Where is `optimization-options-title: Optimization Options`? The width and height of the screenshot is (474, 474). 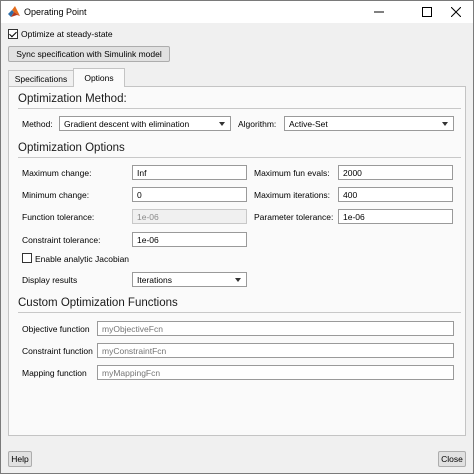 optimization-options-title: Optimization Options is located at coordinates (71, 148).